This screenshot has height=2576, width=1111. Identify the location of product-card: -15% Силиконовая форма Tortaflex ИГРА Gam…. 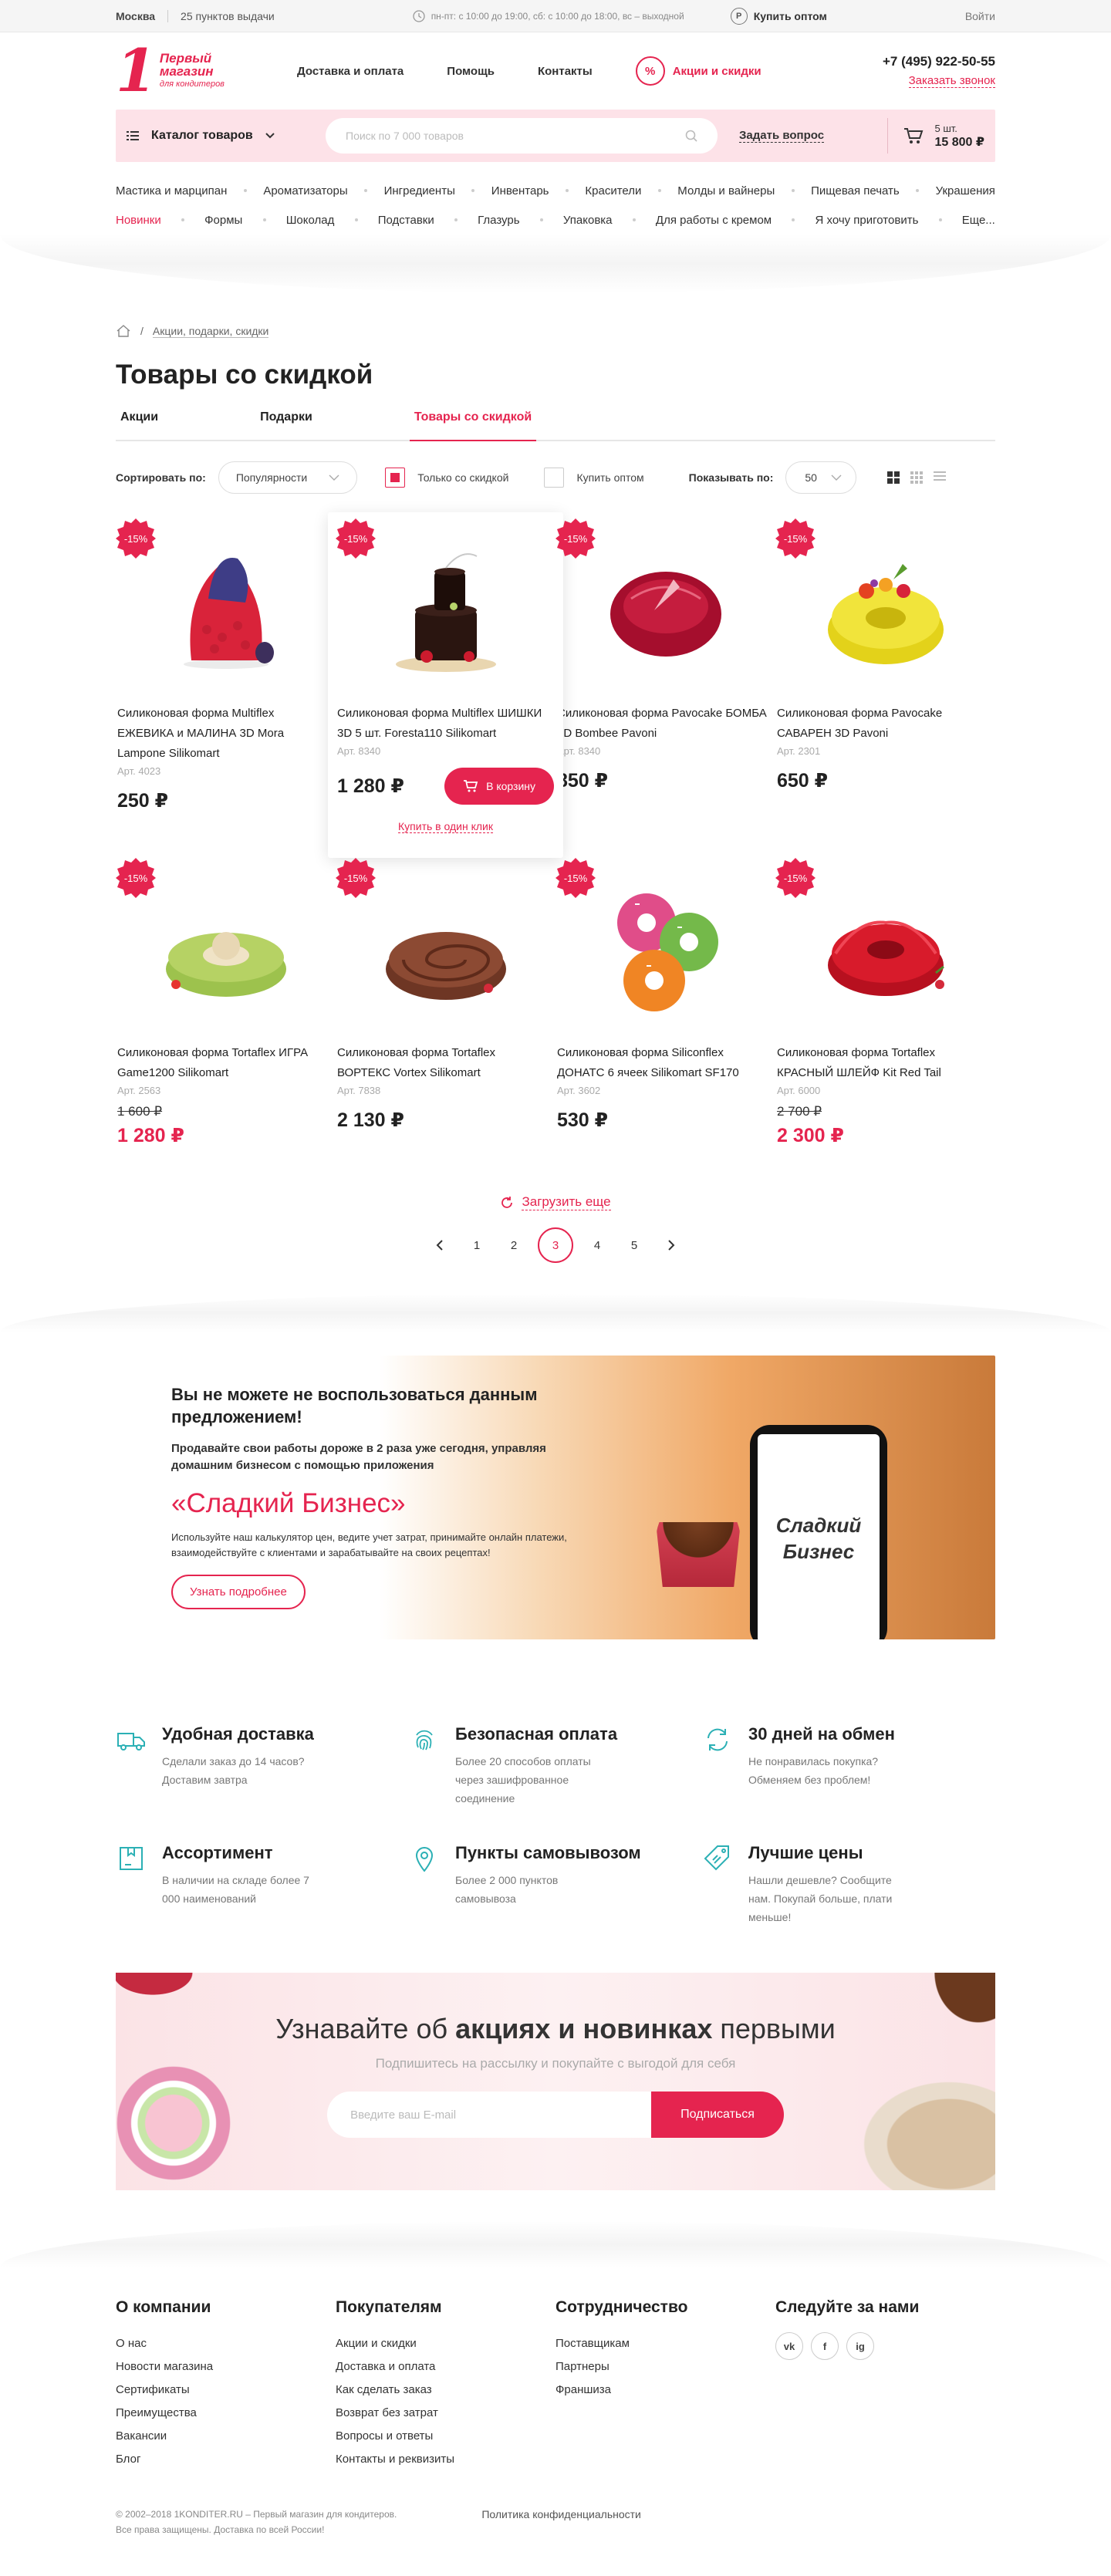
(226, 1016).